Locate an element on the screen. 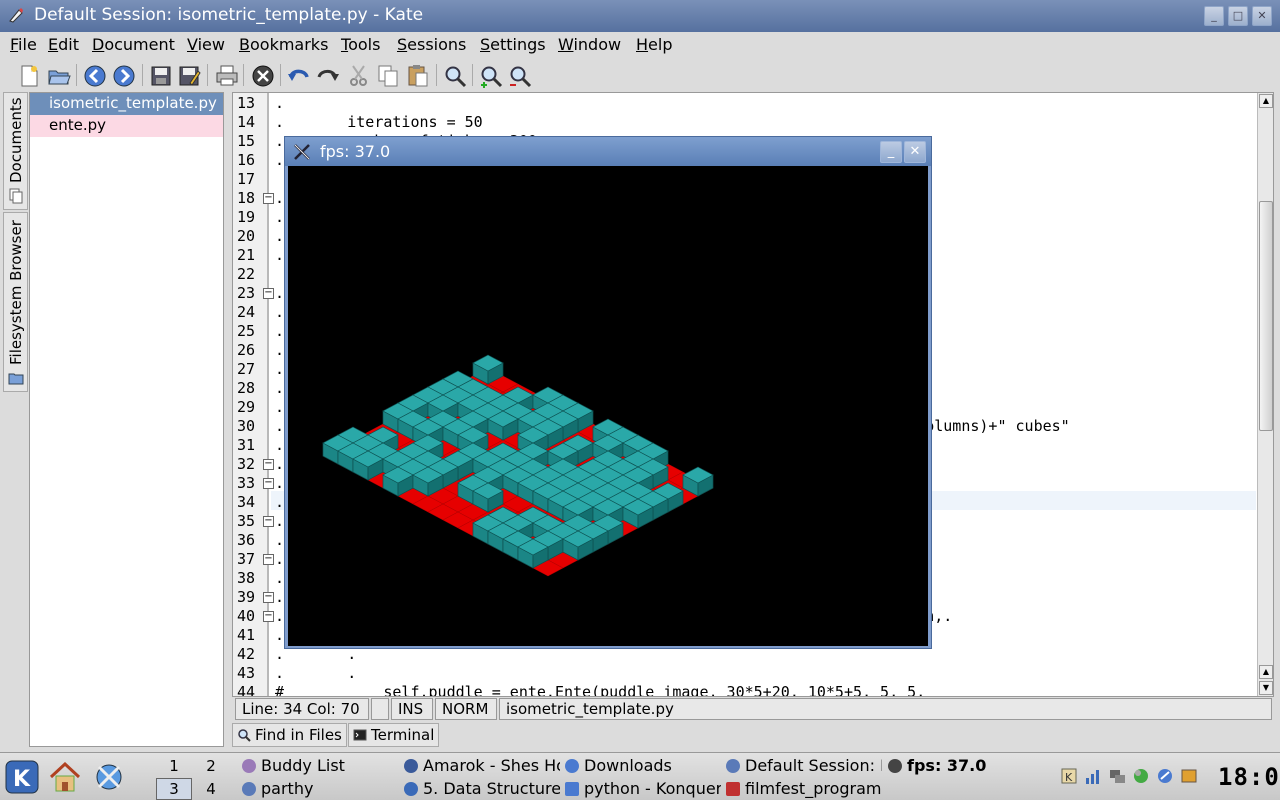 This screenshot has width=1280, height=800. scroll-down-icon: ▼ is located at coordinates (1266, 688).